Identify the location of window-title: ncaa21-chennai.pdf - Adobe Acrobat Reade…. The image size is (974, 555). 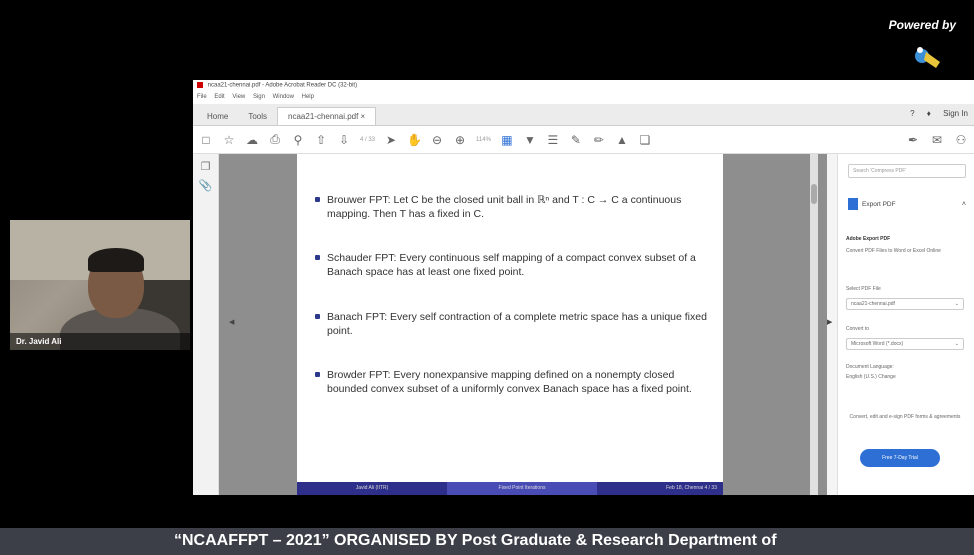
(282, 85).